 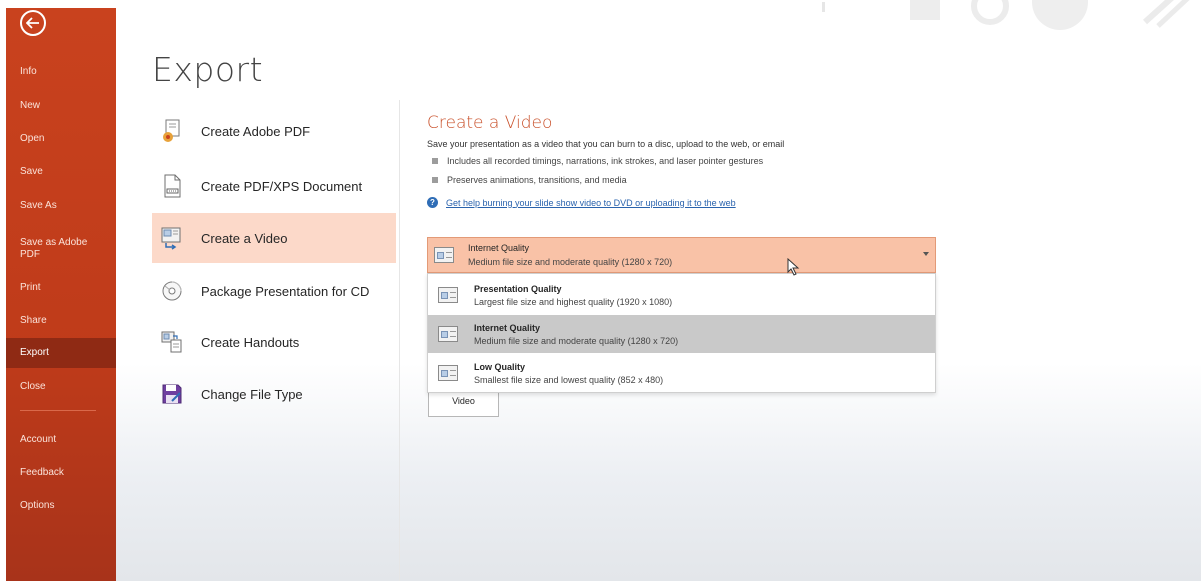 What do you see at coordinates (500, 366) in the screenshot?
I see `quality-option-title: Low Quality` at bounding box center [500, 366].